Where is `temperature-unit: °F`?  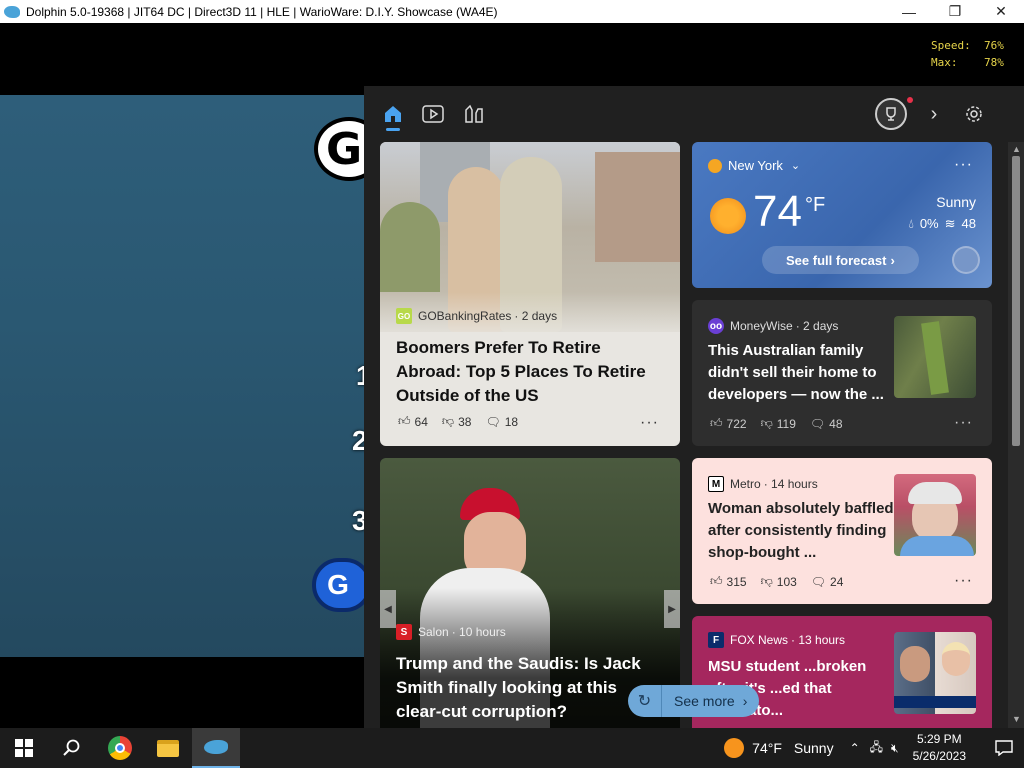
temperature-unit: °F is located at coordinates (815, 205).